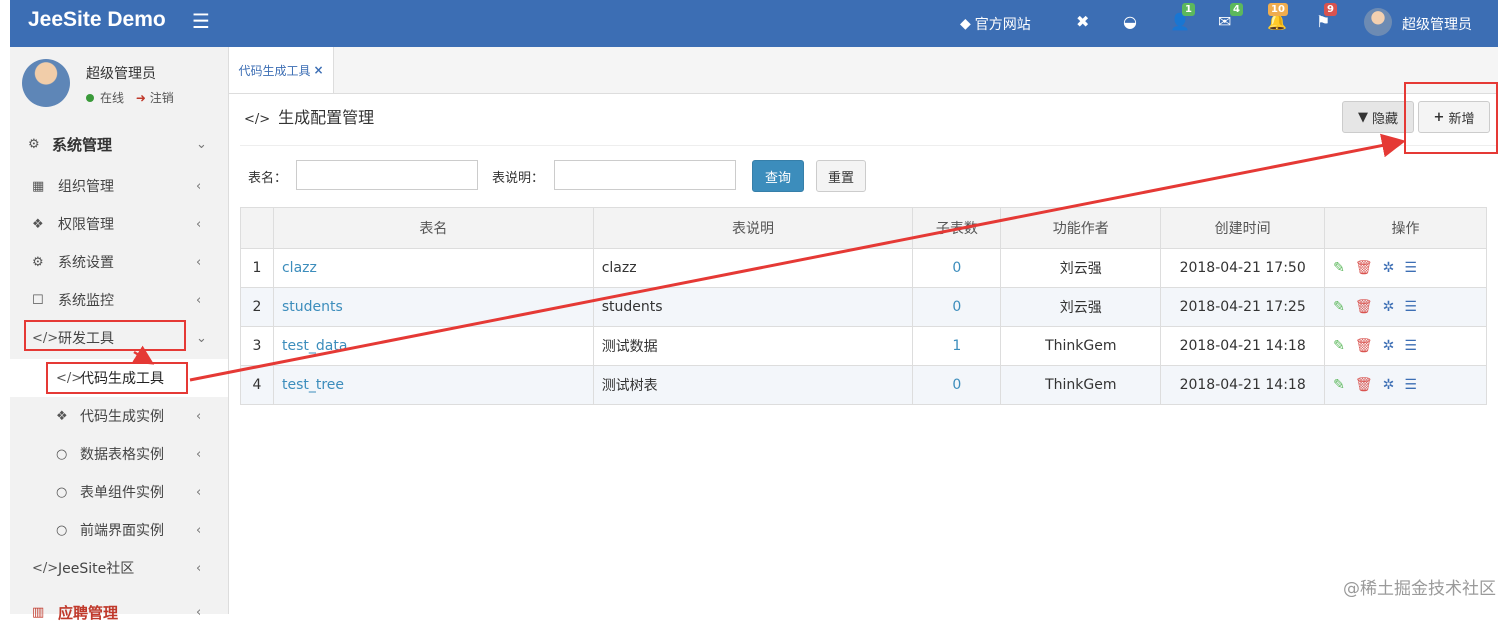 This screenshot has height=631, width=1512. I want to click on watermark: @稀土掘金技术社区, so click(1419, 589).